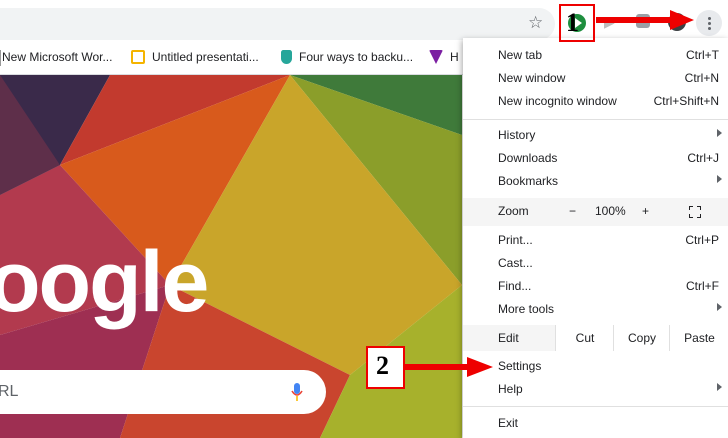  I want to click on menu-item-new-window: New window Ctrl+N, so click(595, 78).